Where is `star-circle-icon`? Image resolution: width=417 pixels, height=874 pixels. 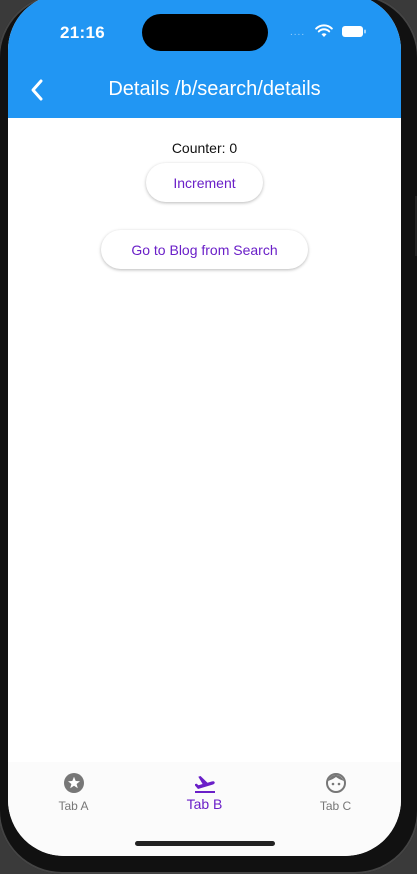
star-circle-icon is located at coordinates (73, 783).